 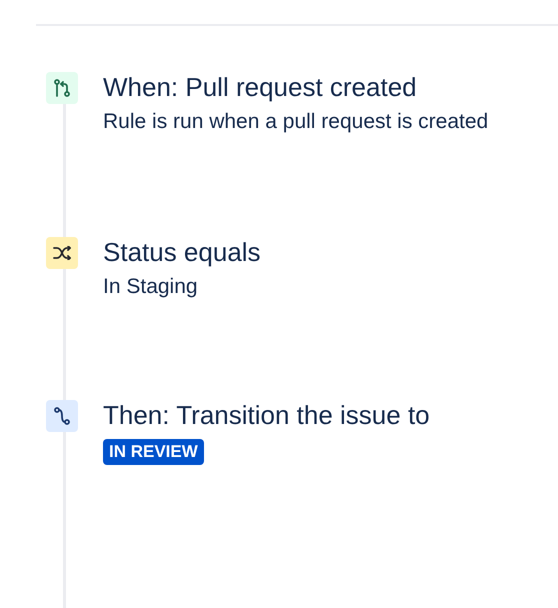 I want to click on step-title: When: Pull request created, so click(x=260, y=87).